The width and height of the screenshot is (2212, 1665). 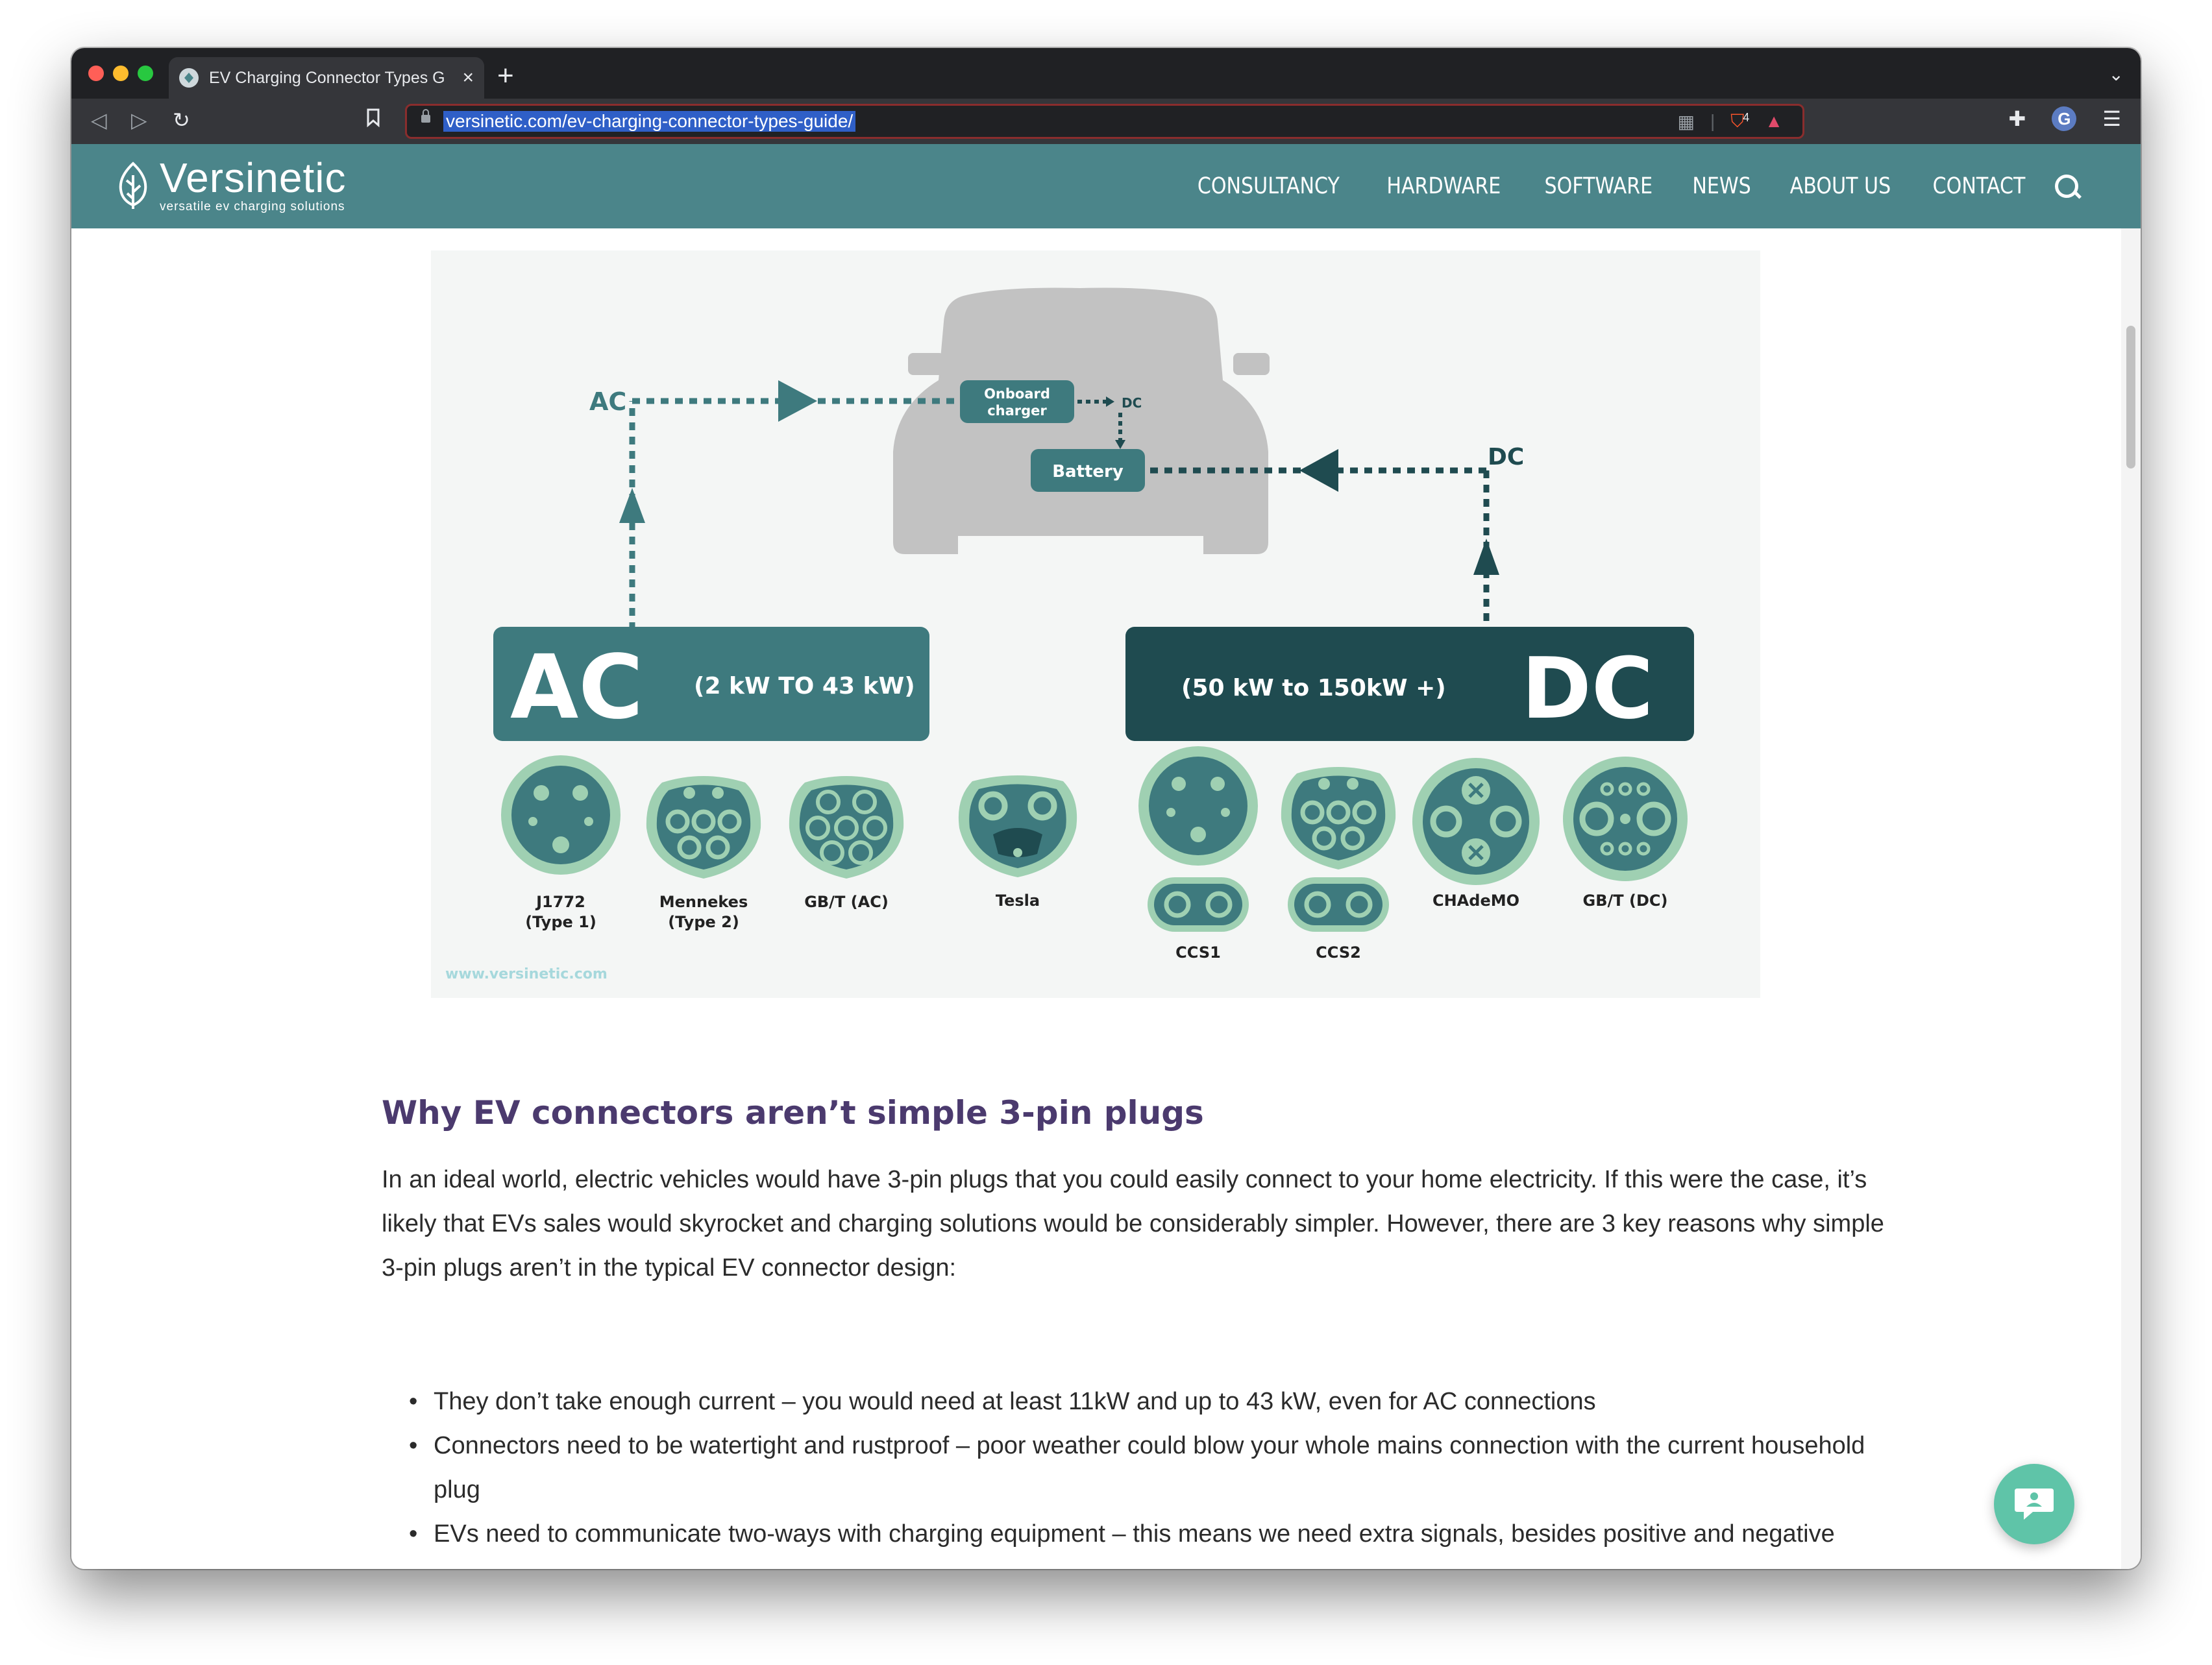 What do you see at coordinates (2017, 118) in the screenshot?
I see `puzzle-icon: ✚` at bounding box center [2017, 118].